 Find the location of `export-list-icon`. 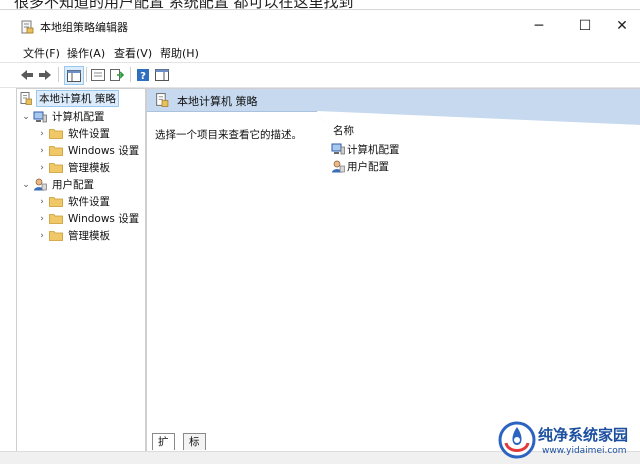

export-list-icon is located at coordinates (117, 74).